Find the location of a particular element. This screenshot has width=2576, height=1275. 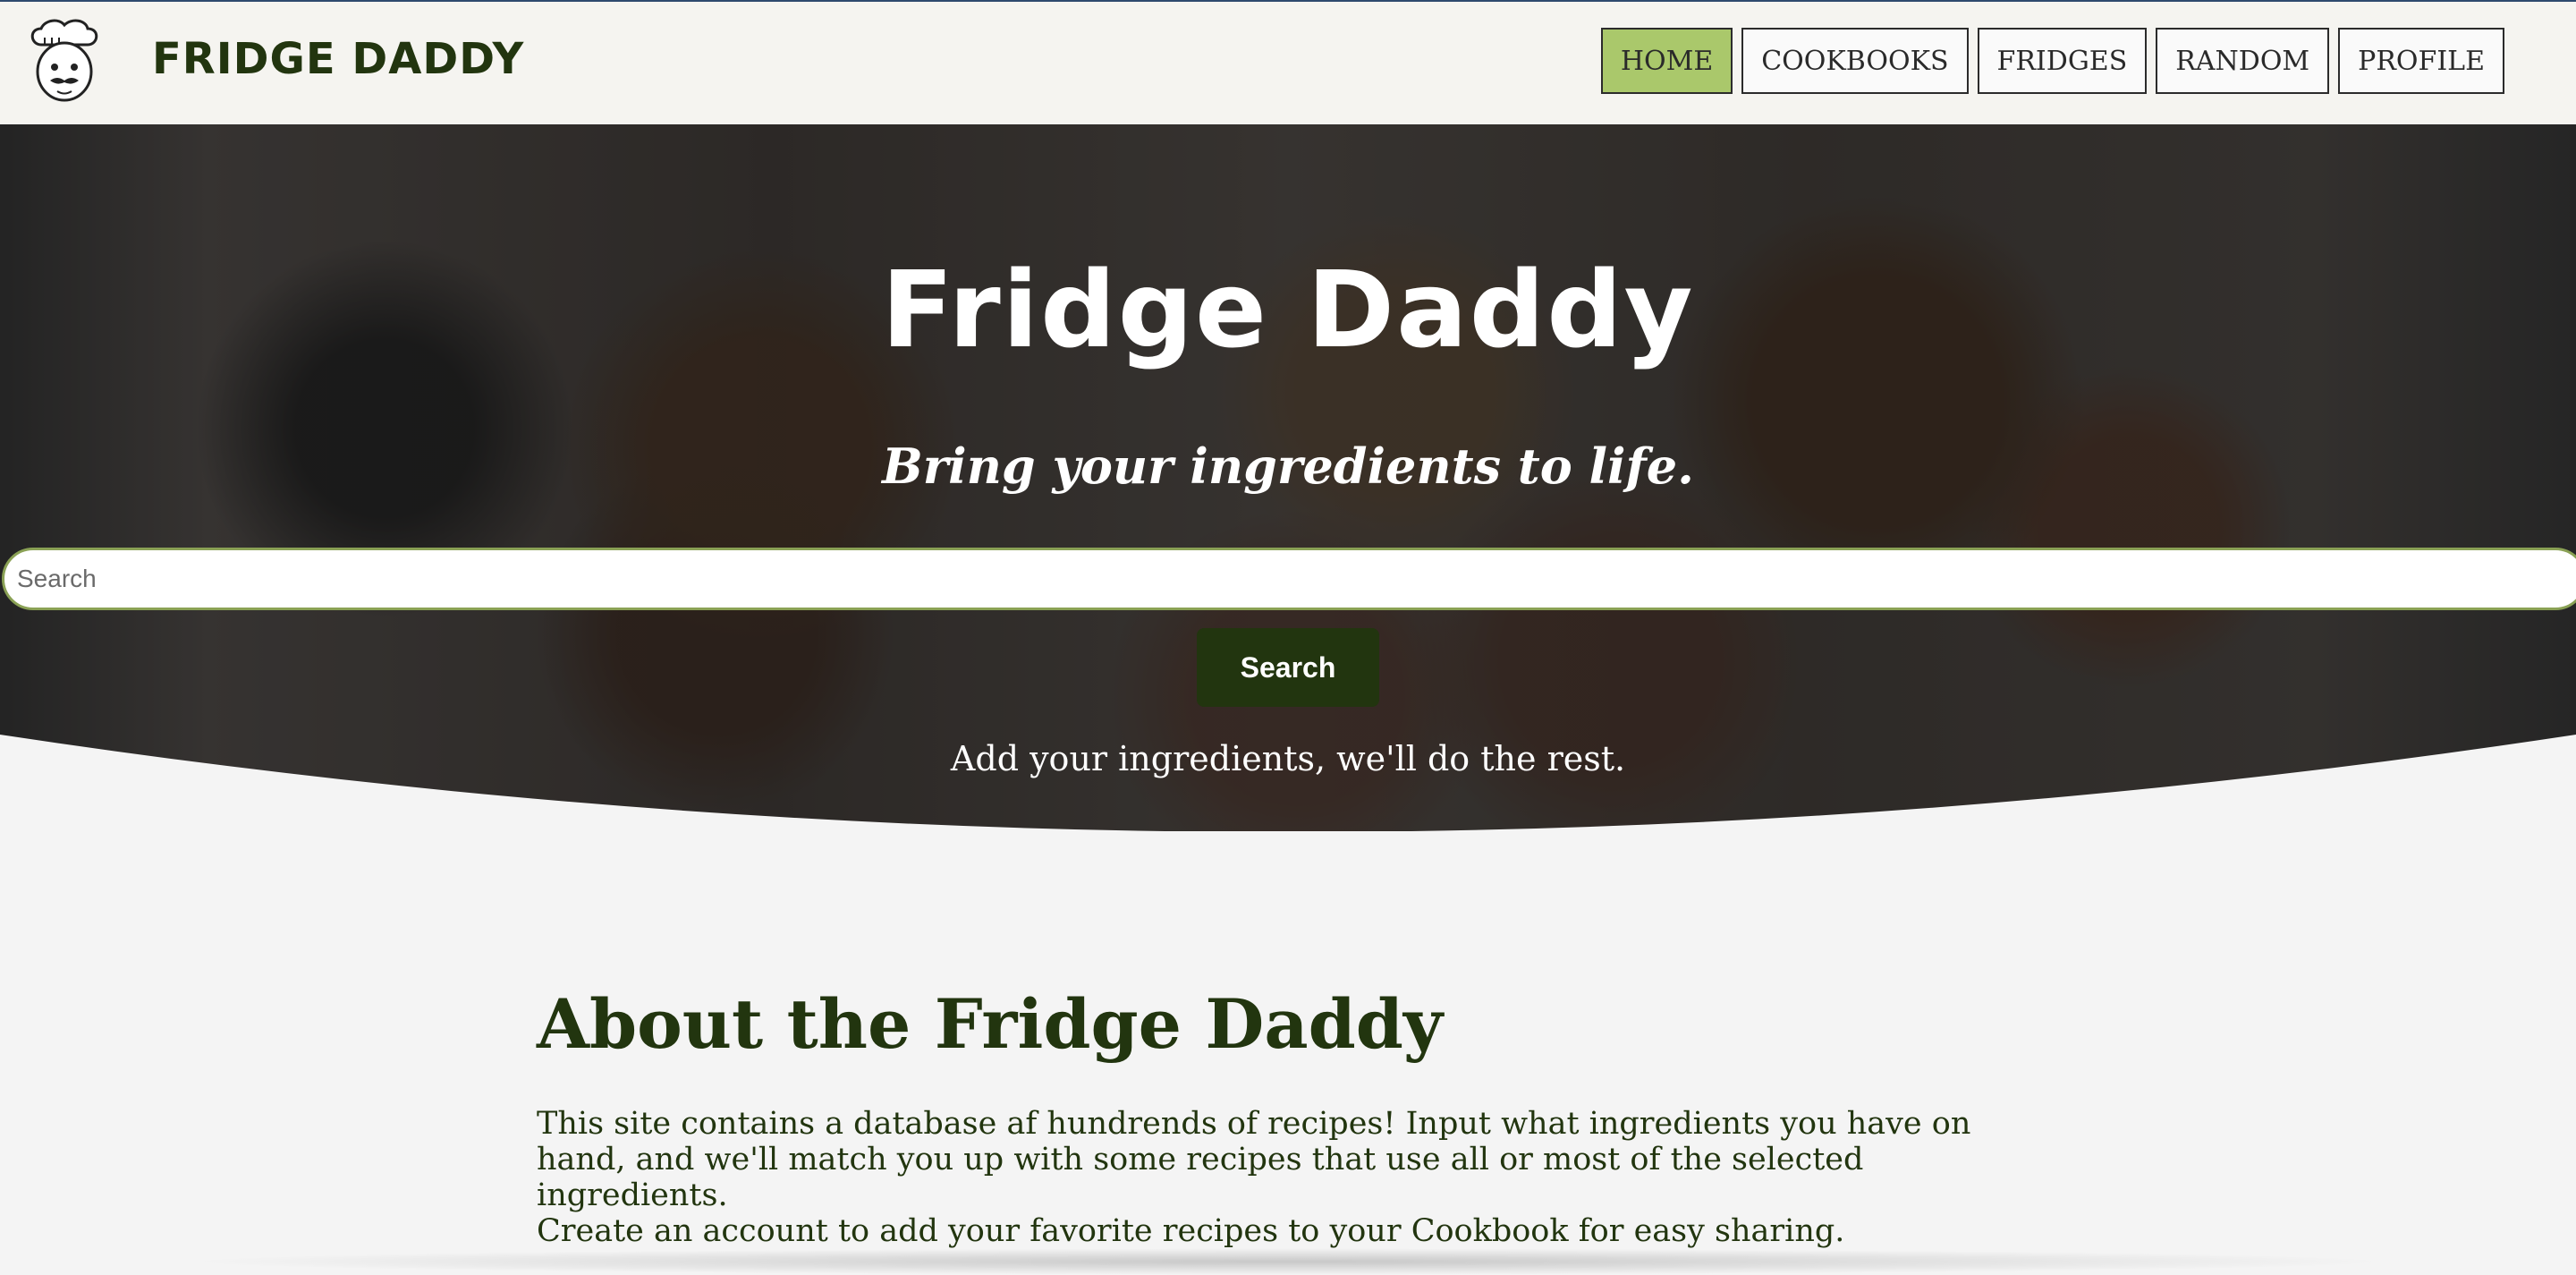

nav-cookbooks: COOKBOOKS is located at coordinates (1855, 61).